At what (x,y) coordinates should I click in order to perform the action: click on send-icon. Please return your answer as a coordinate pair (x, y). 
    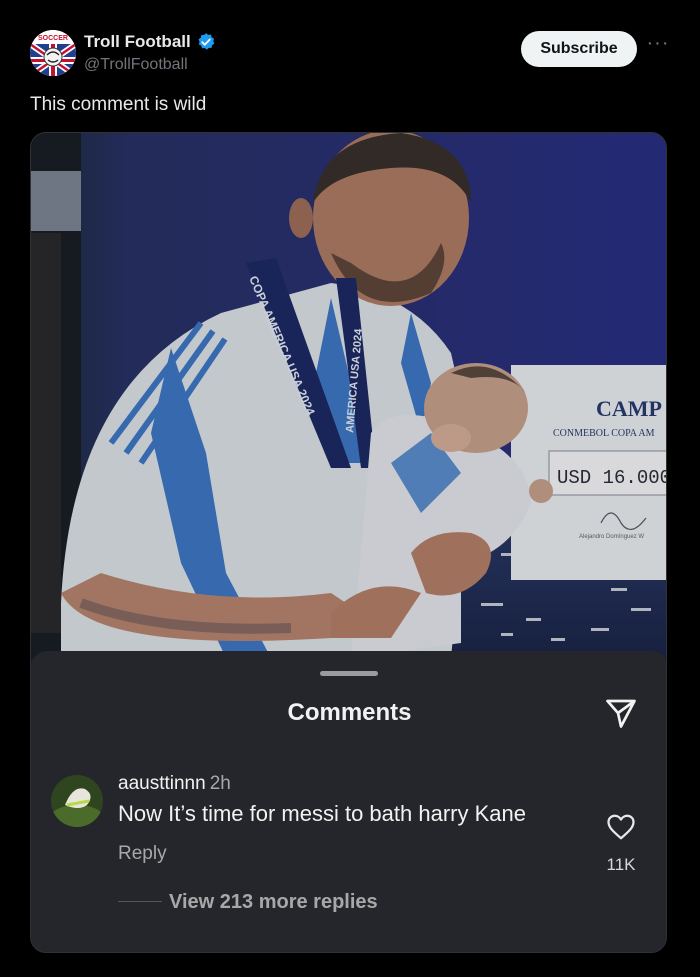
    Looking at the image, I should click on (621, 713).